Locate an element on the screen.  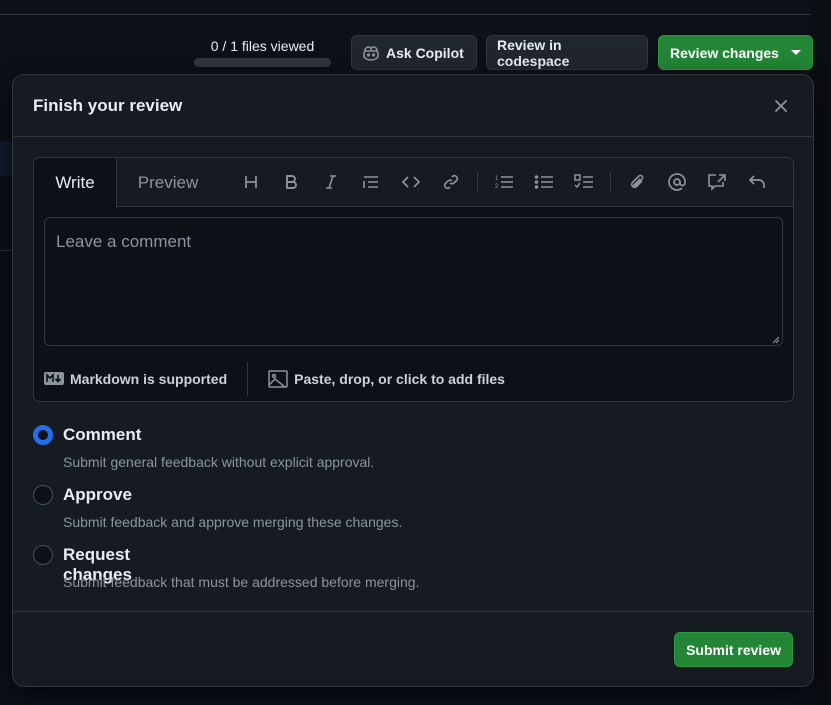
radio-comment is located at coordinates (43, 435).